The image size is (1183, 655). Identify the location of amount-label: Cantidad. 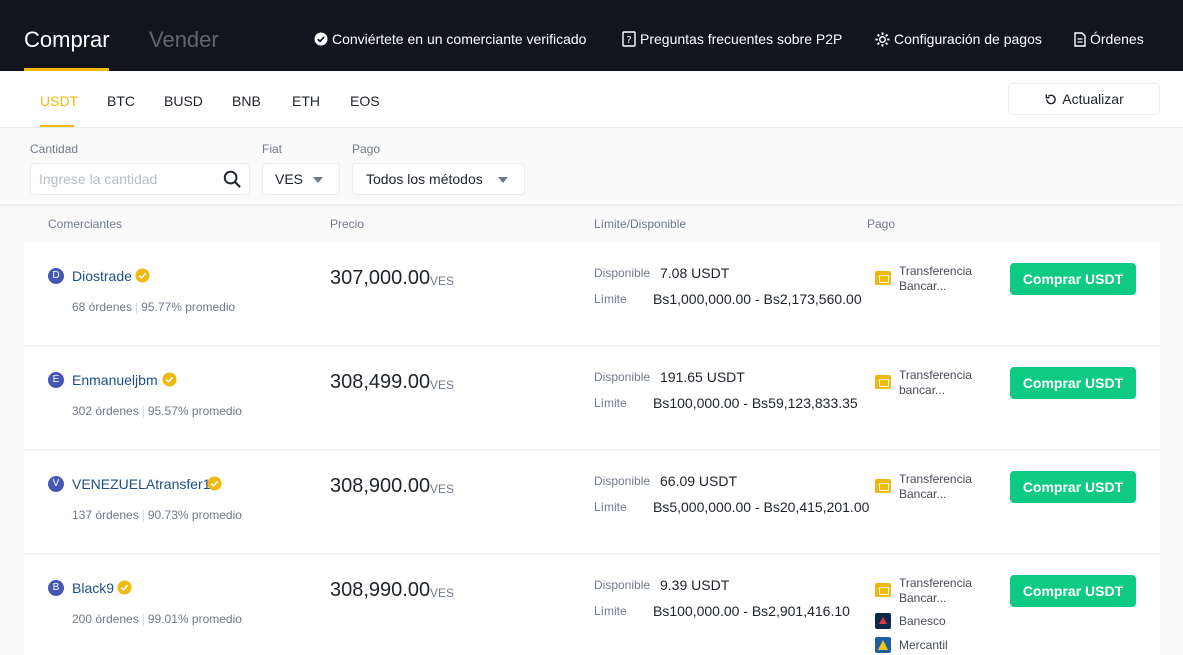
(54, 149).